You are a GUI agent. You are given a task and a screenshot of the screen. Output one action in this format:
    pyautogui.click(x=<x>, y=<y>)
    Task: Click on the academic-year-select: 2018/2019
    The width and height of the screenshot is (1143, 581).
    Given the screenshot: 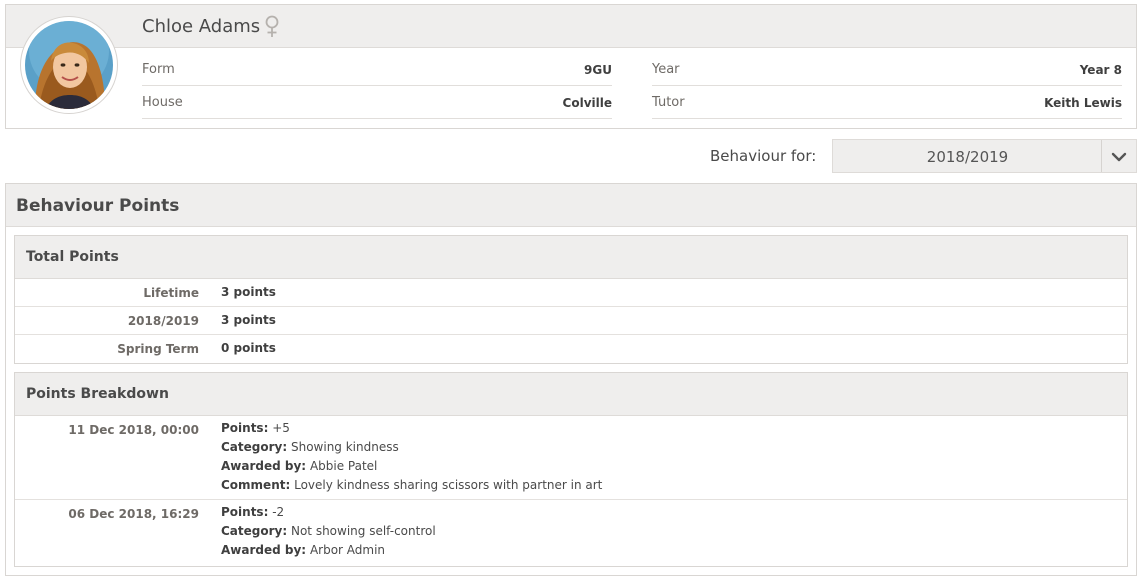 What is the action you would take?
    pyautogui.click(x=984, y=156)
    